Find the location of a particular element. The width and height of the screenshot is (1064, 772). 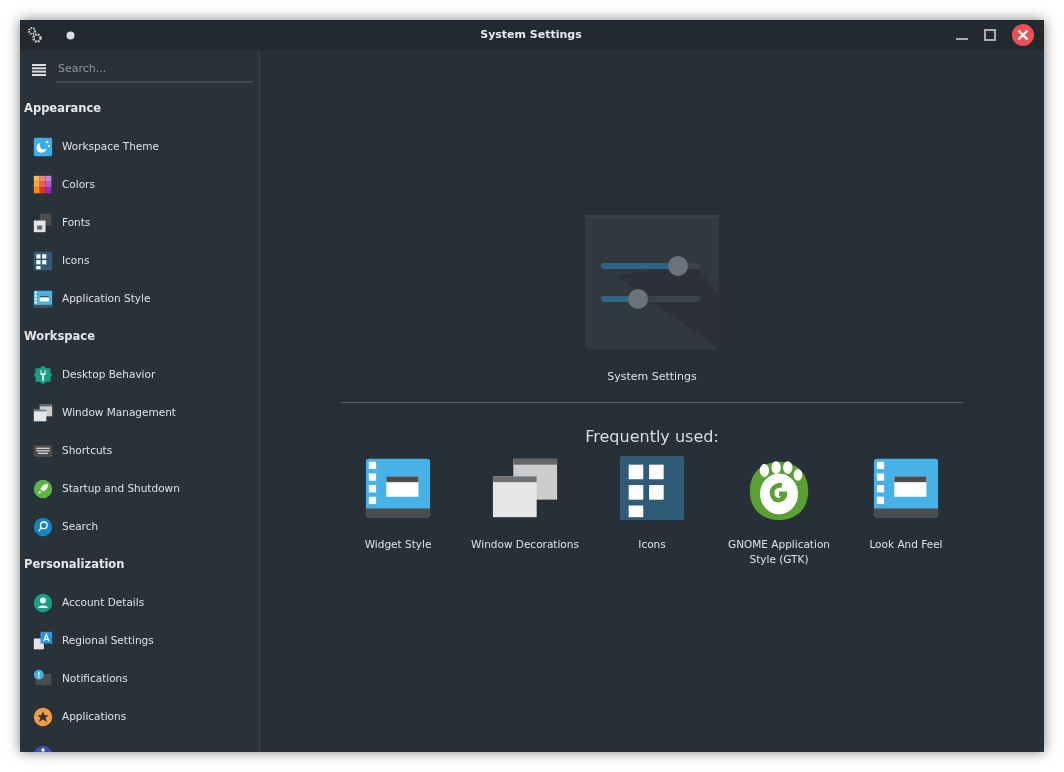

sidebar-item: Colors is located at coordinates (139, 185).